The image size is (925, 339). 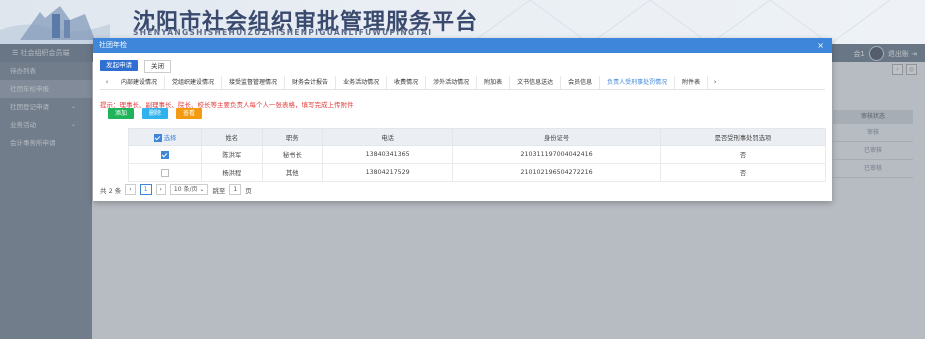 What do you see at coordinates (452, 82) in the screenshot?
I see `tab-foreign-activities: 涉外活动情况` at bounding box center [452, 82].